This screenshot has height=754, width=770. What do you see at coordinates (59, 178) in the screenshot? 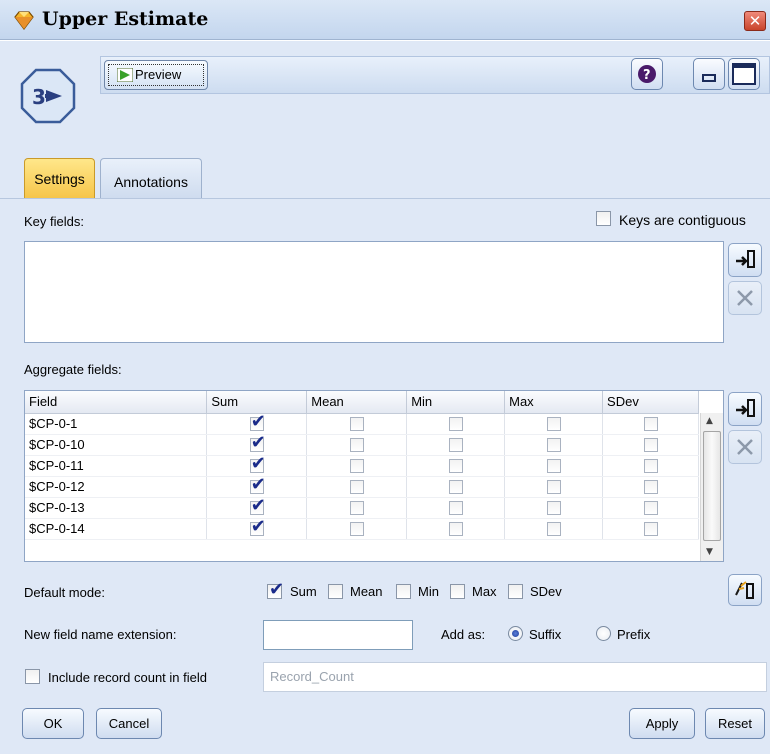
I see `tab-settings: Settings` at bounding box center [59, 178].